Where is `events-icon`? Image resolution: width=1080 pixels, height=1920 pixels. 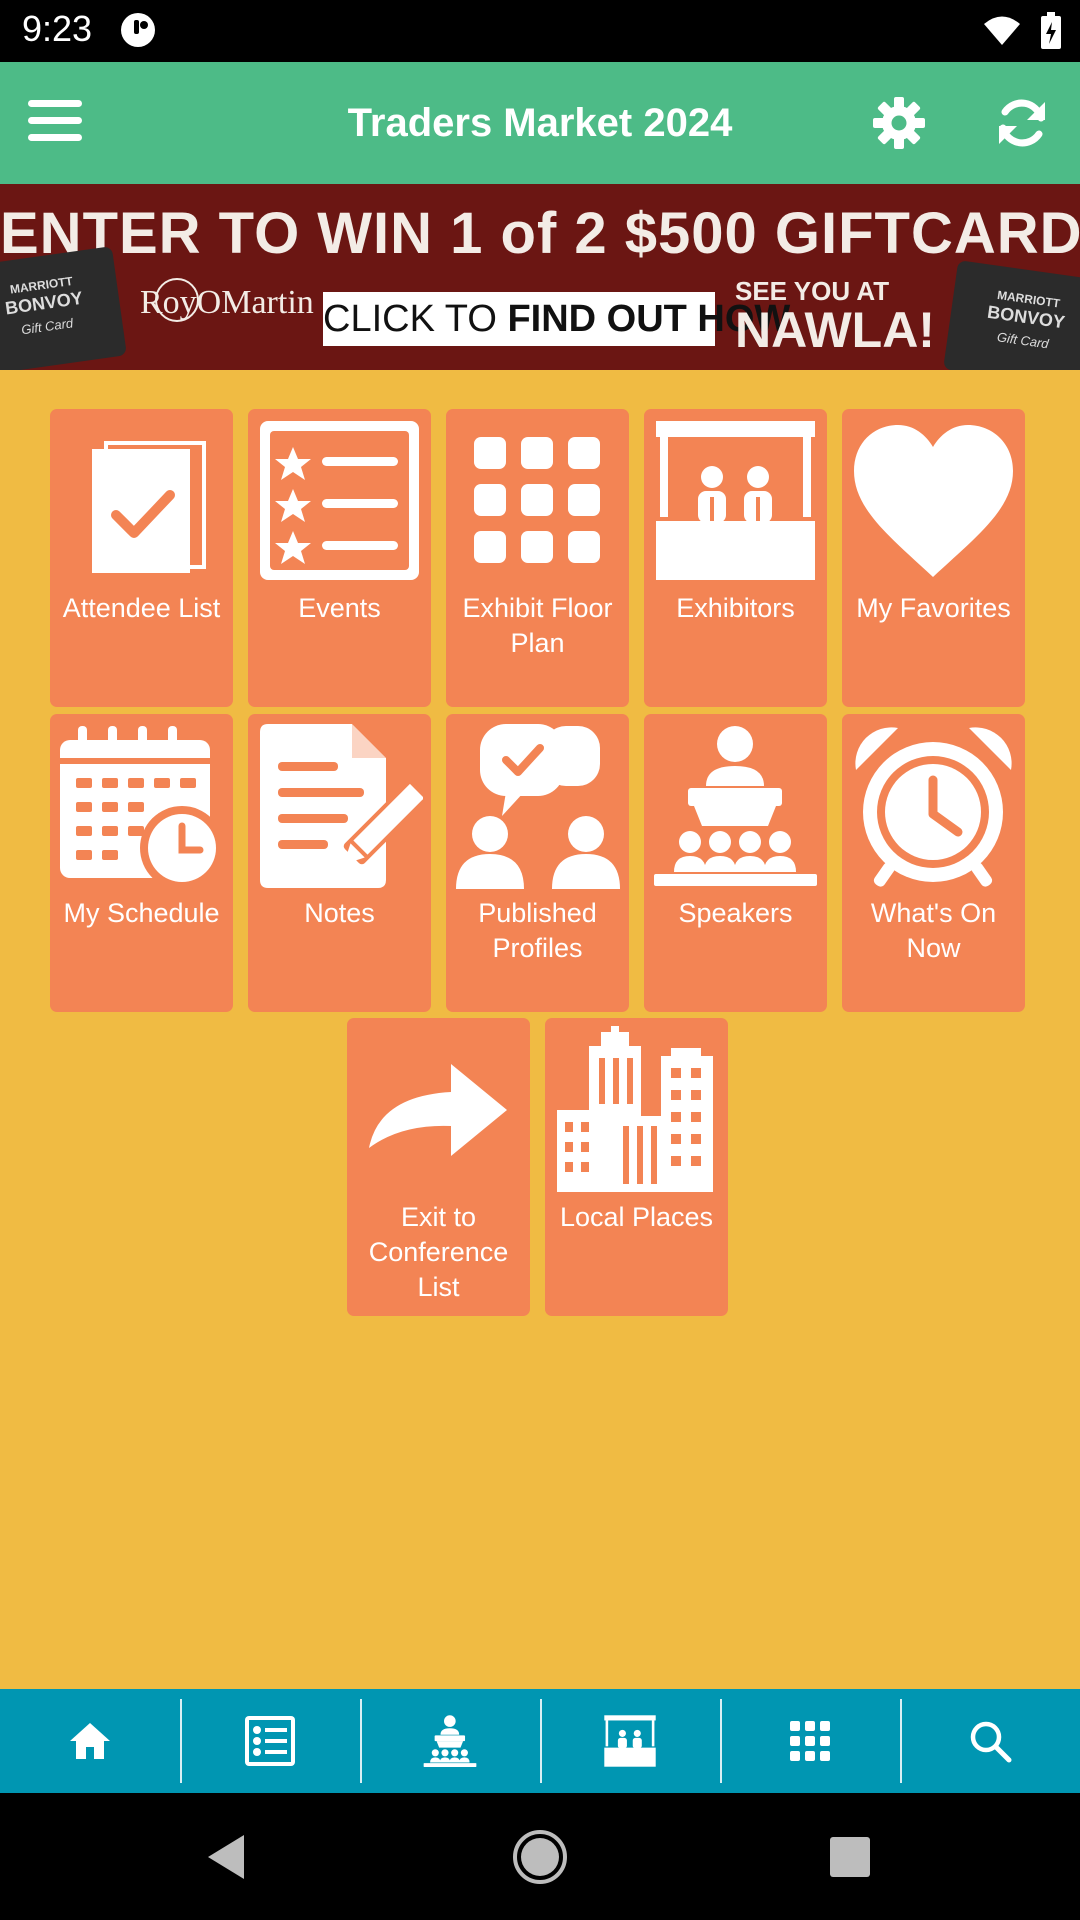 events-icon is located at coordinates (339, 500).